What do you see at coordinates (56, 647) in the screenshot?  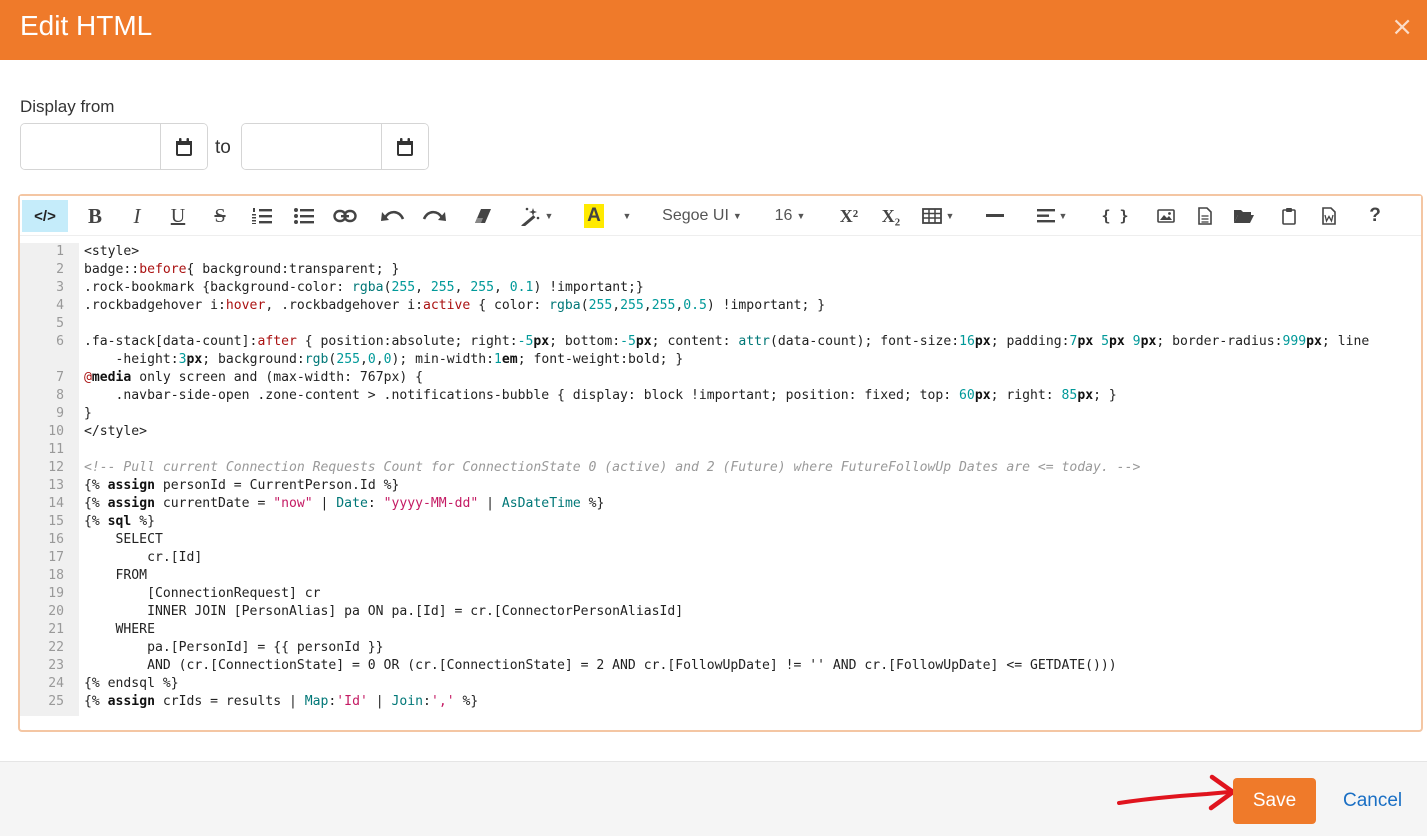 I see `line-number: 22` at bounding box center [56, 647].